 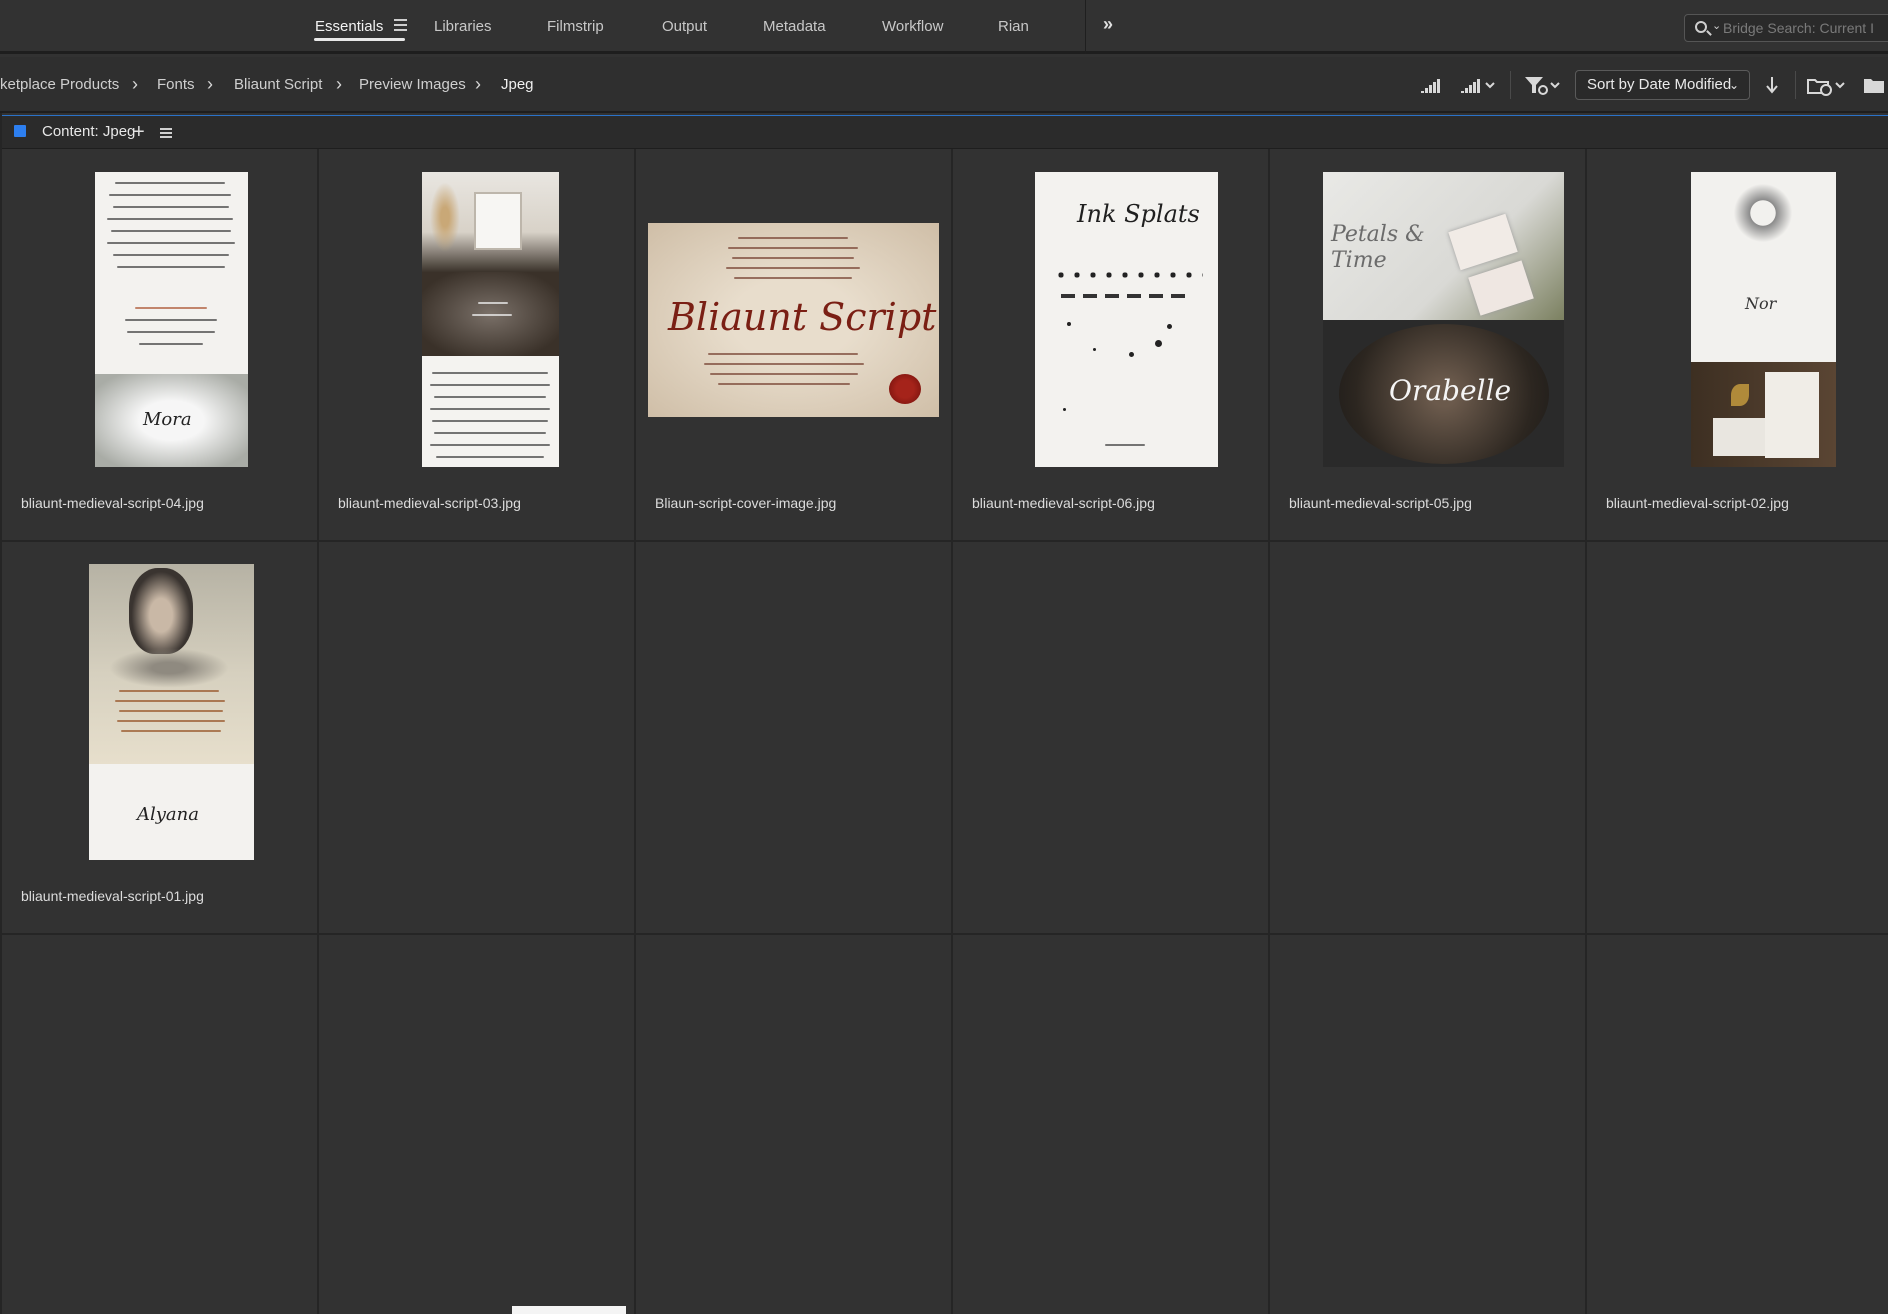 What do you see at coordinates (89, 131) in the screenshot?
I see `panel-title: Content: Jpeg` at bounding box center [89, 131].